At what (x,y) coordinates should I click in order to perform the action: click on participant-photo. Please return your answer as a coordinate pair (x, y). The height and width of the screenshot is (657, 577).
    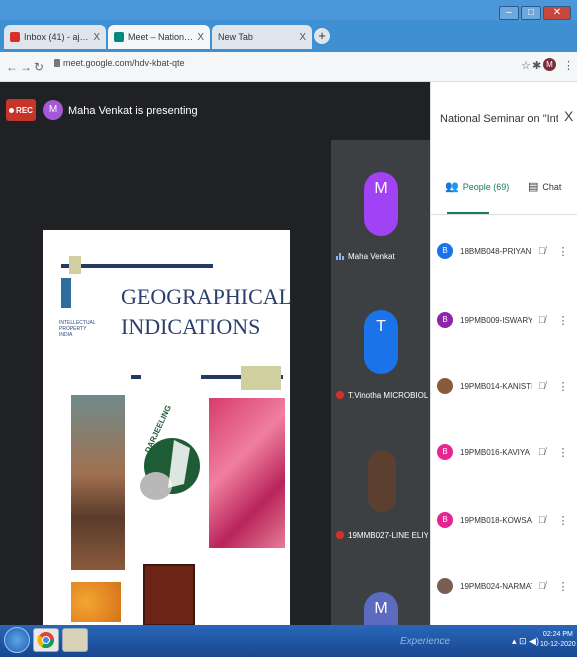
    Looking at the image, I should click on (382, 481).